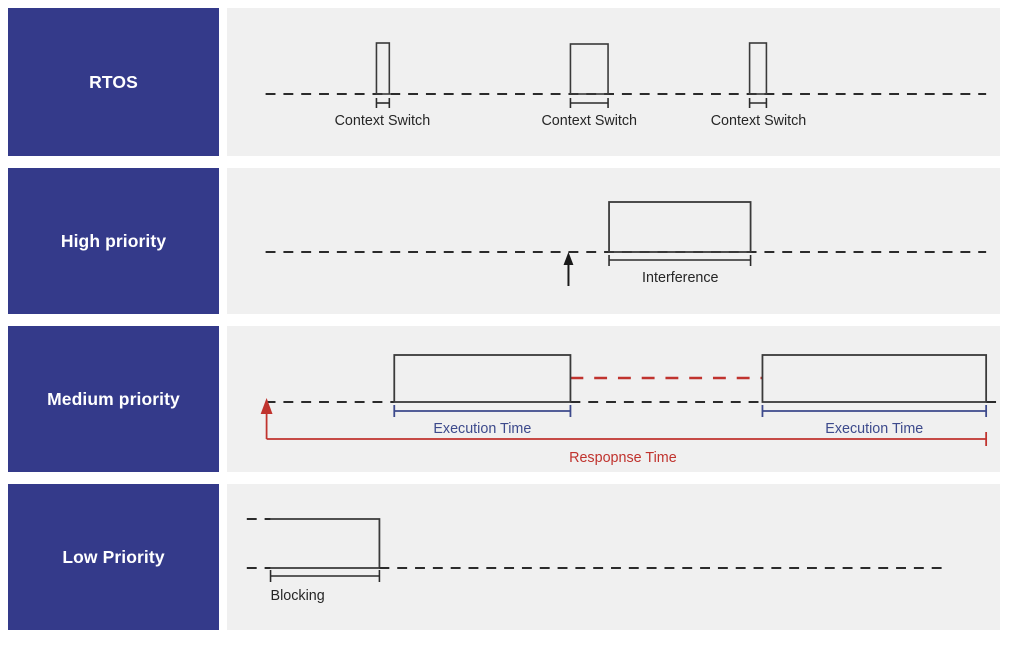  I want to click on row-label-text: RTOS, so click(113, 81).